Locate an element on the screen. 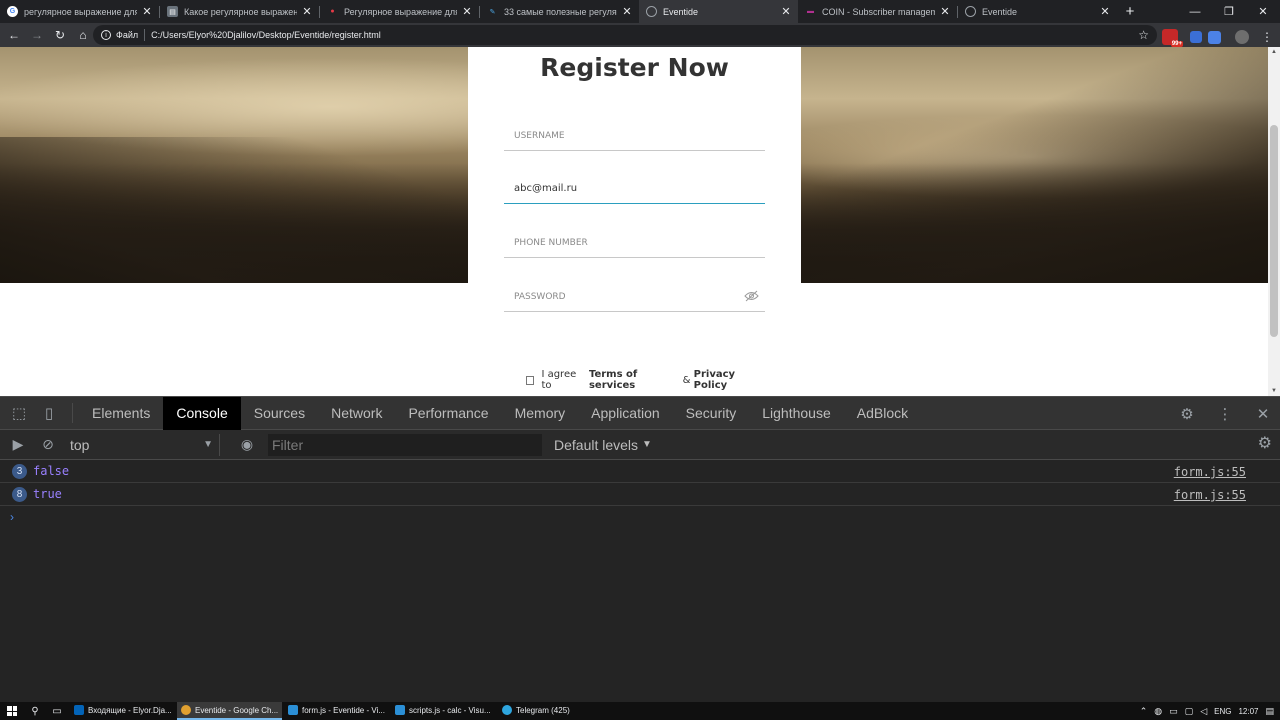 This screenshot has width=1280, height=720. back-icon: ← is located at coordinates (14, 35).